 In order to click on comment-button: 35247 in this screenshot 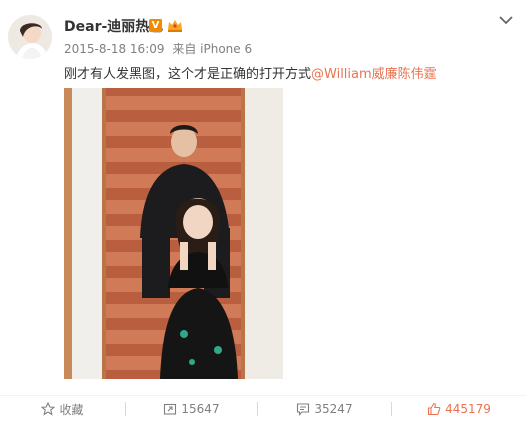, I will do `click(324, 409)`.